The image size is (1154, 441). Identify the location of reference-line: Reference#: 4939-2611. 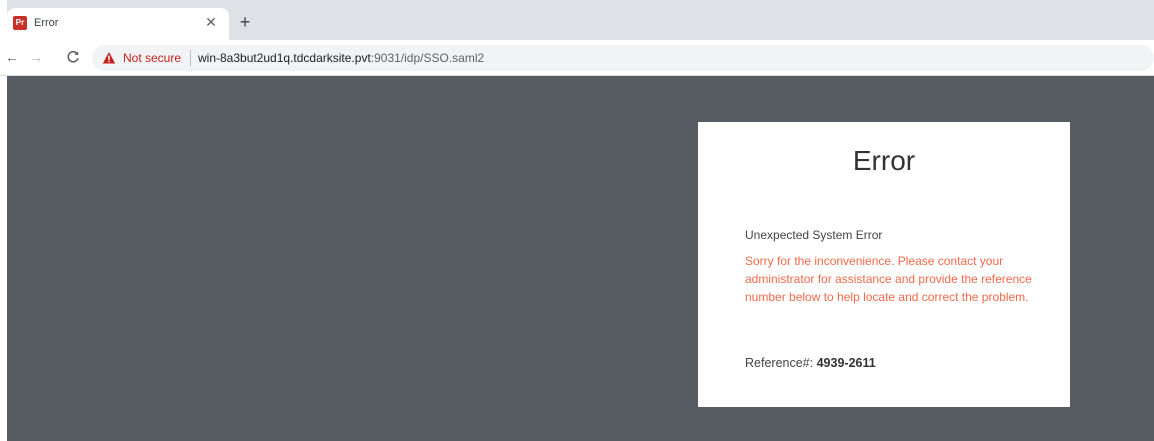
(810, 363).